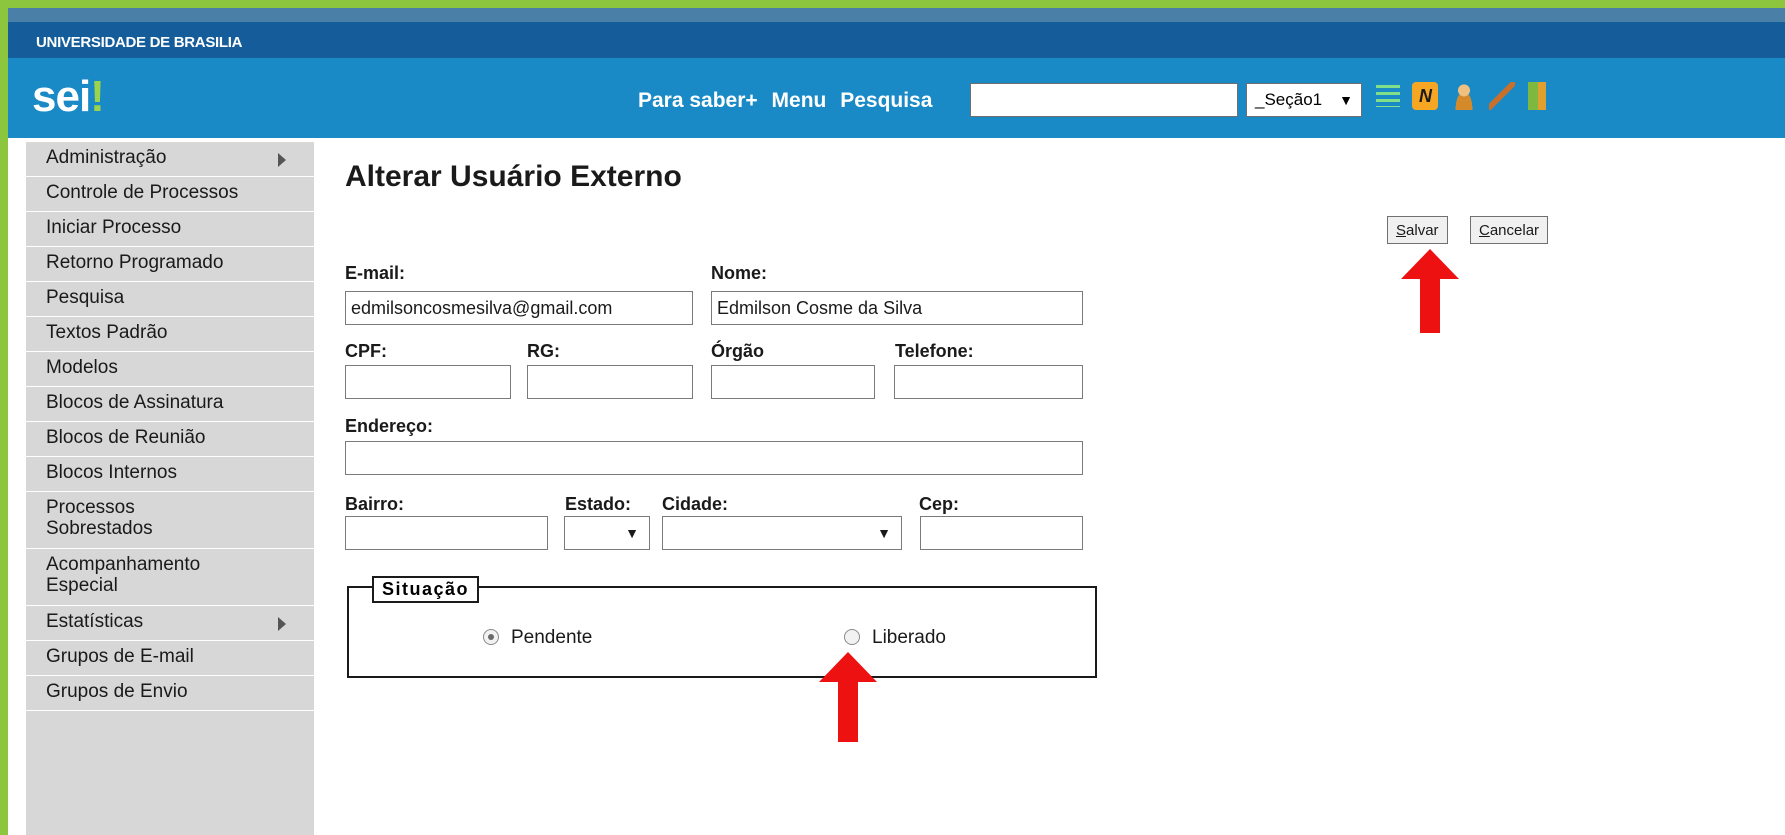  Describe the element at coordinates (366, 351) in the screenshot. I see `cpf-label: CPF:` at that location.